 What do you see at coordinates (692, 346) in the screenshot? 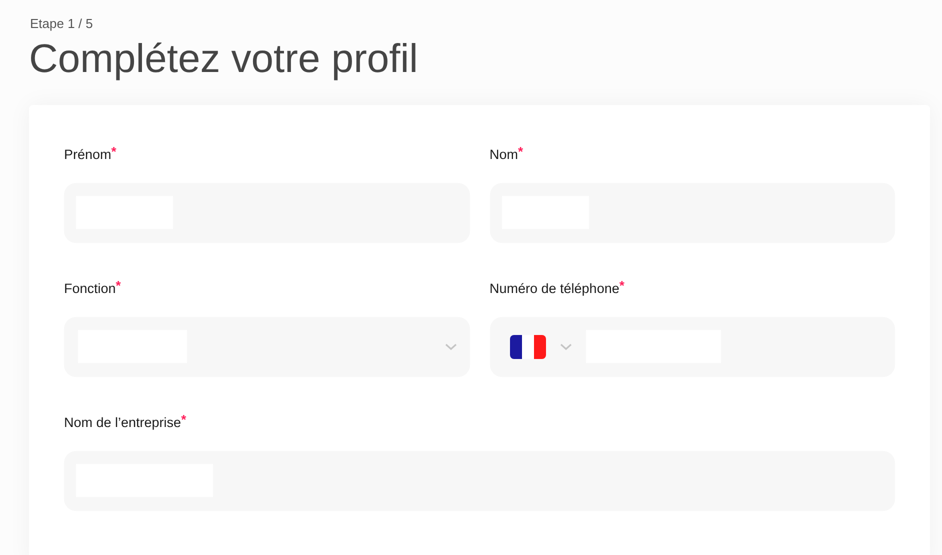
I see `phone-field` at bounding box center [692, 346].